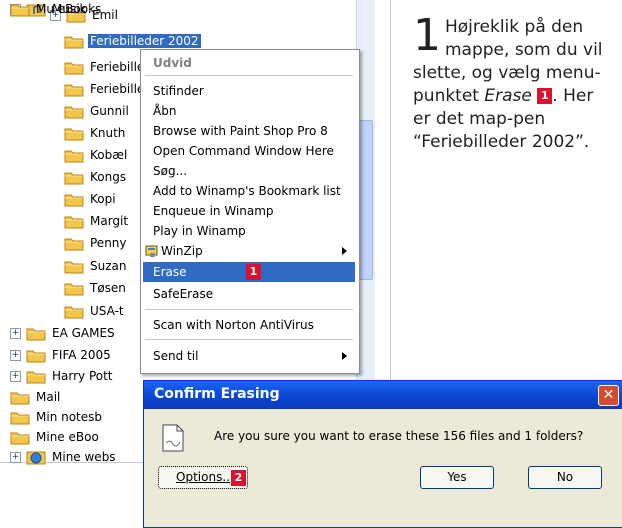 Image resolution: width=622 pixels, height=528 pixels. What do you see at coordinates (109, 155) in the screenshot?
I see `tree-item-label: Kobæl` at bounding box center [109, 155].